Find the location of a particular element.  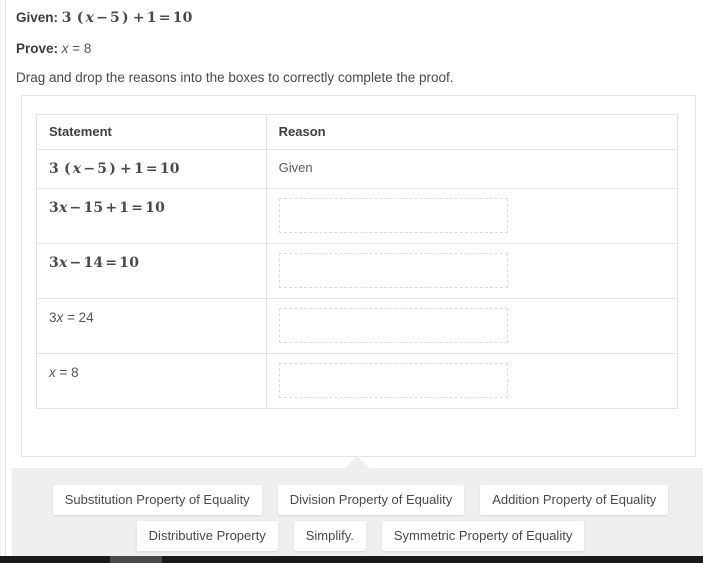

table-row: 3x −15 +1 = 10 is located at coordinates (357, 216).